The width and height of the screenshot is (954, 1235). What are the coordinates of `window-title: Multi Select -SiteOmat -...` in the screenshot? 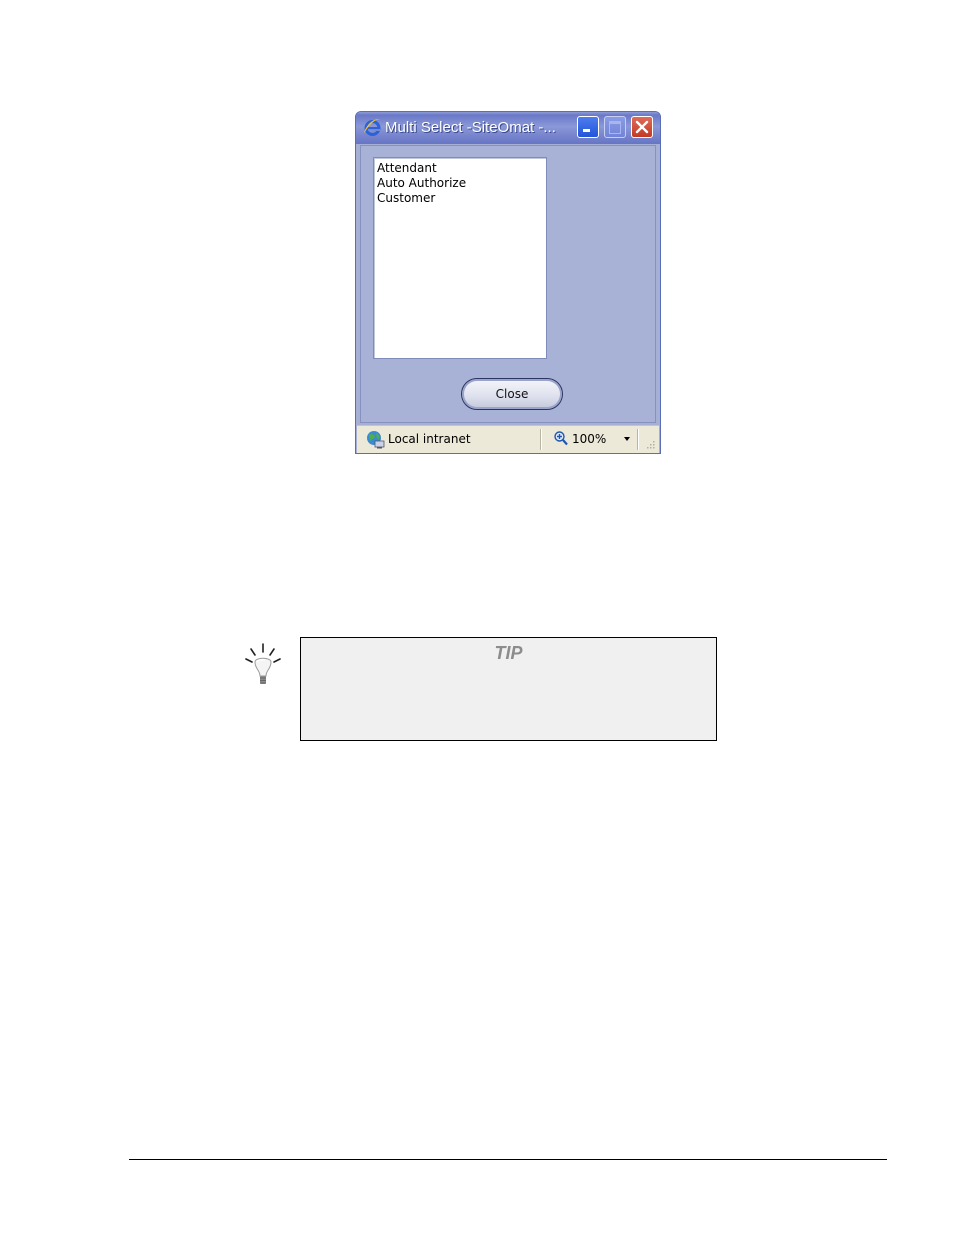 It's located at (470, 127).